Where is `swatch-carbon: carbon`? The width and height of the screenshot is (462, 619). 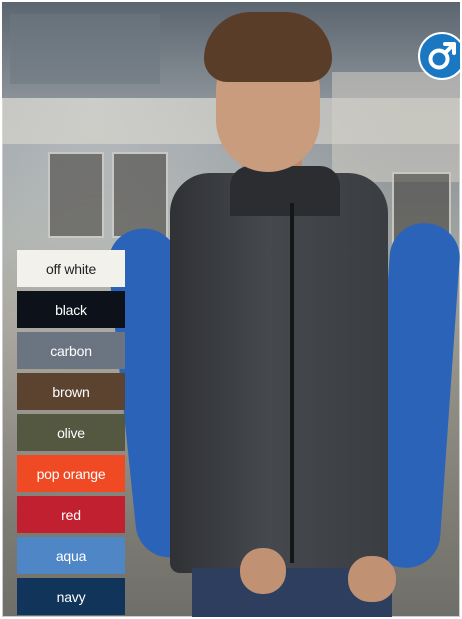 swatch-carbon: carbon is located at coordinates (71, 350).